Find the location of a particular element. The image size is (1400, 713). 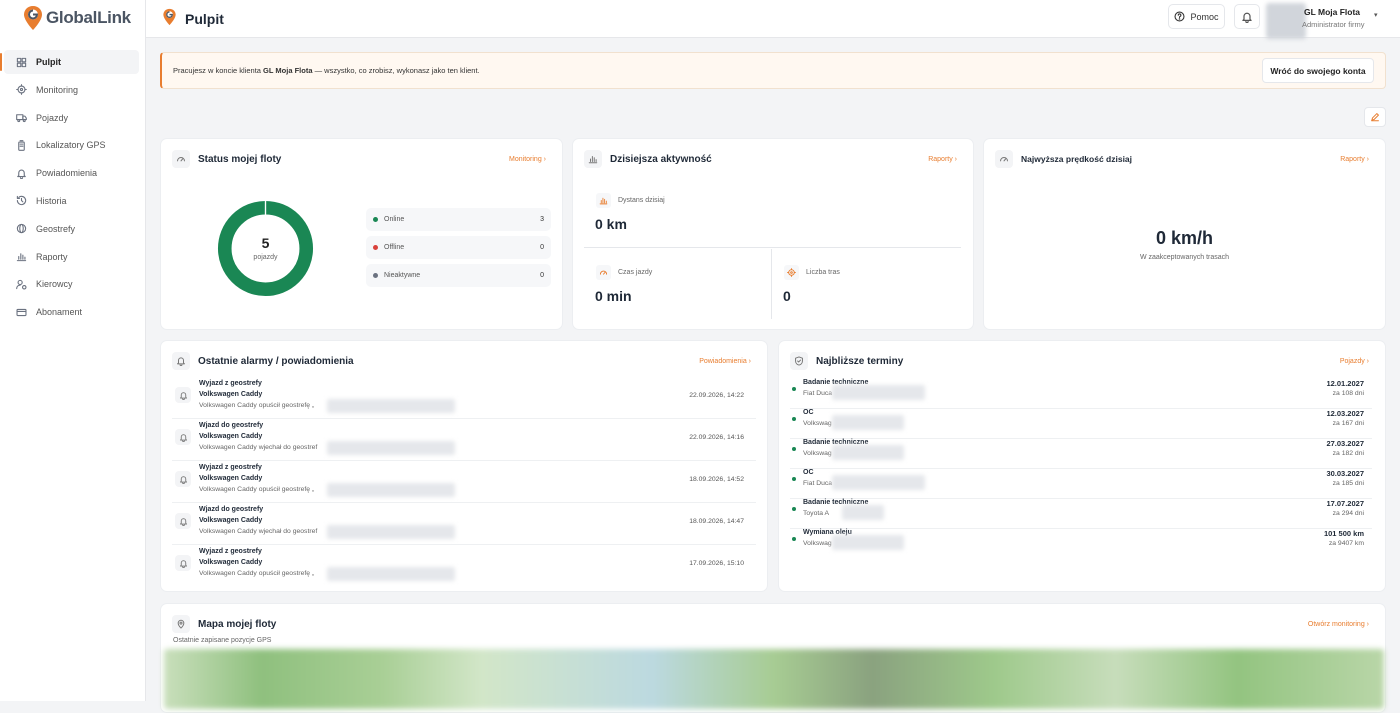

card-header: Ostatnie alarmy / powiadomienia is located at coordinates (263, 361).